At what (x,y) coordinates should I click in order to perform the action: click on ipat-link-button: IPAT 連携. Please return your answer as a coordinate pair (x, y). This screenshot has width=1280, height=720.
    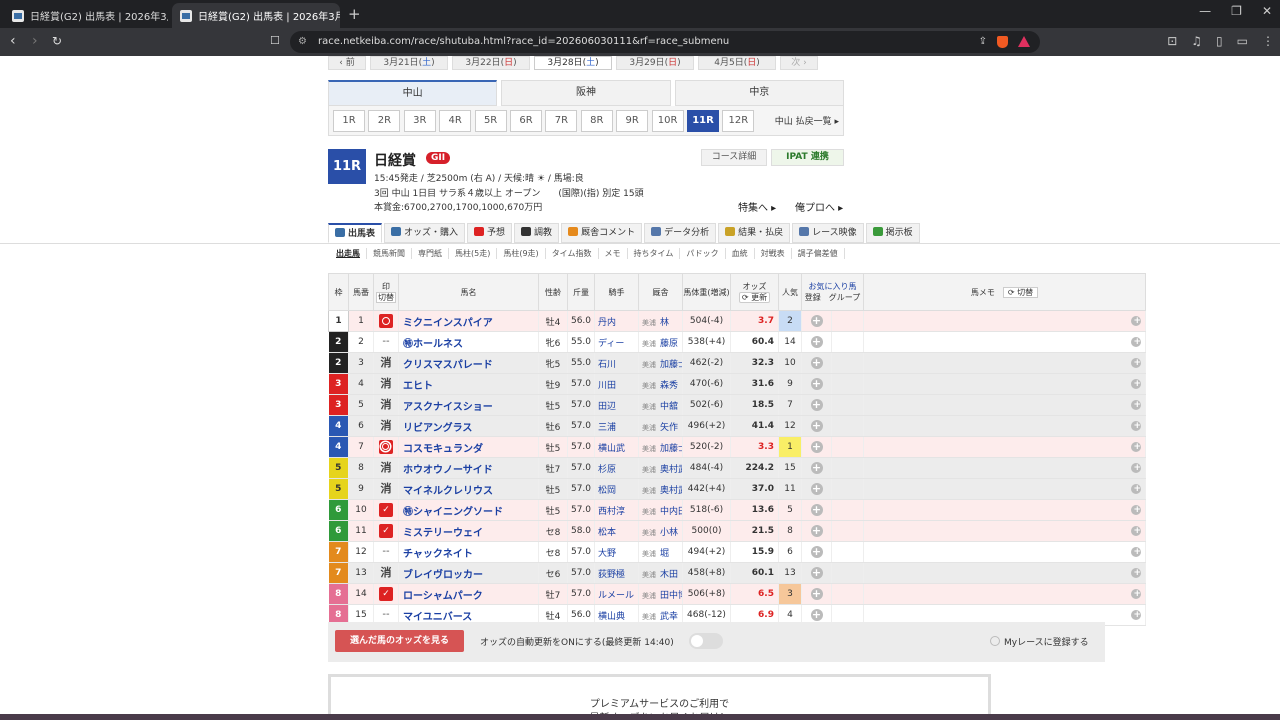
    Looking at the image, I should click on (807, 157).